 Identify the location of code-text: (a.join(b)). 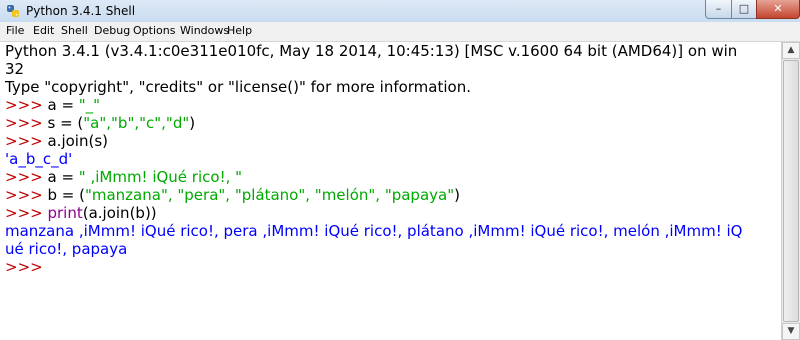
(119, 213).